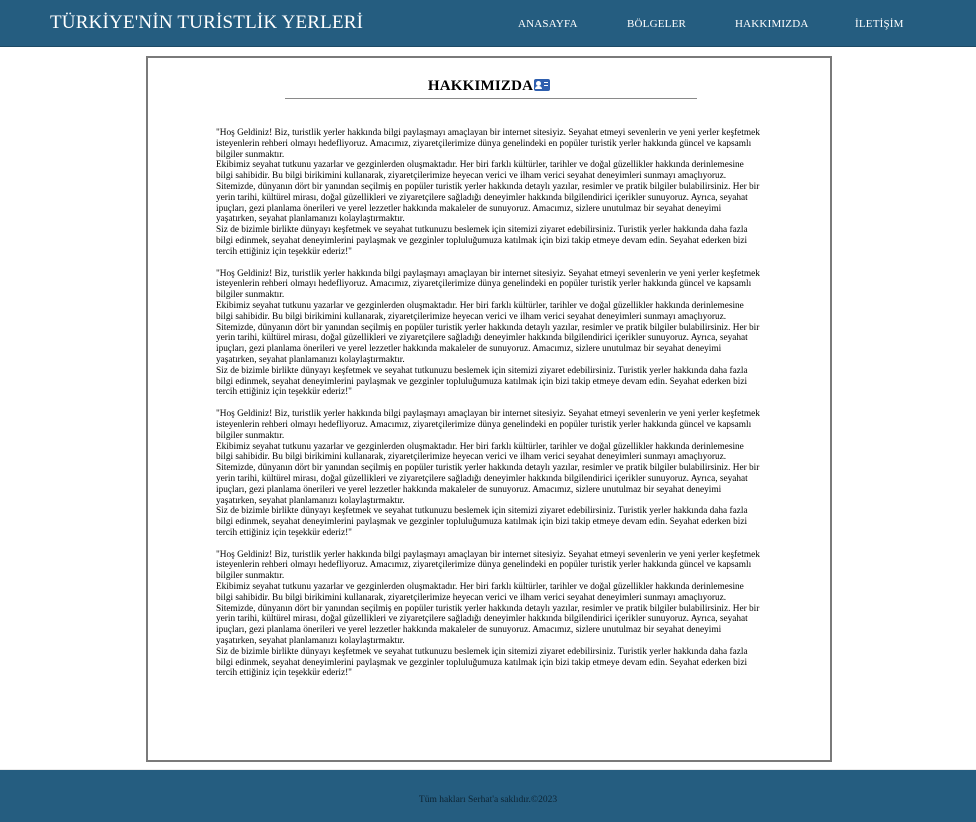  Describe the element at coordinates (772, 24) in the screenshot. I see `nav-link-hakkimizda: HAKKIMIZDA` at that location.